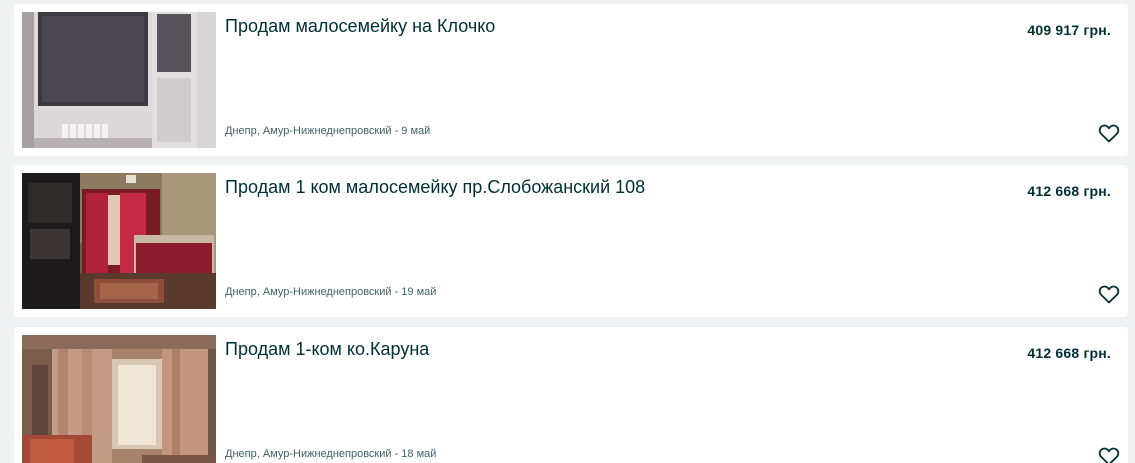  What do you see at coordinates (360, 26) in the screenshot?
I see `listing-title: Продам малосемейку на Клочко` at bounding box center [360, 26].